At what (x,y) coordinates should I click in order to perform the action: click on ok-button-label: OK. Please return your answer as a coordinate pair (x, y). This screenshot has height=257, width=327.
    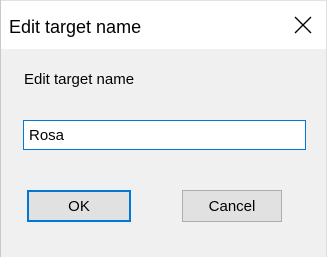
    Looking at the image, I should click on (79, 206).